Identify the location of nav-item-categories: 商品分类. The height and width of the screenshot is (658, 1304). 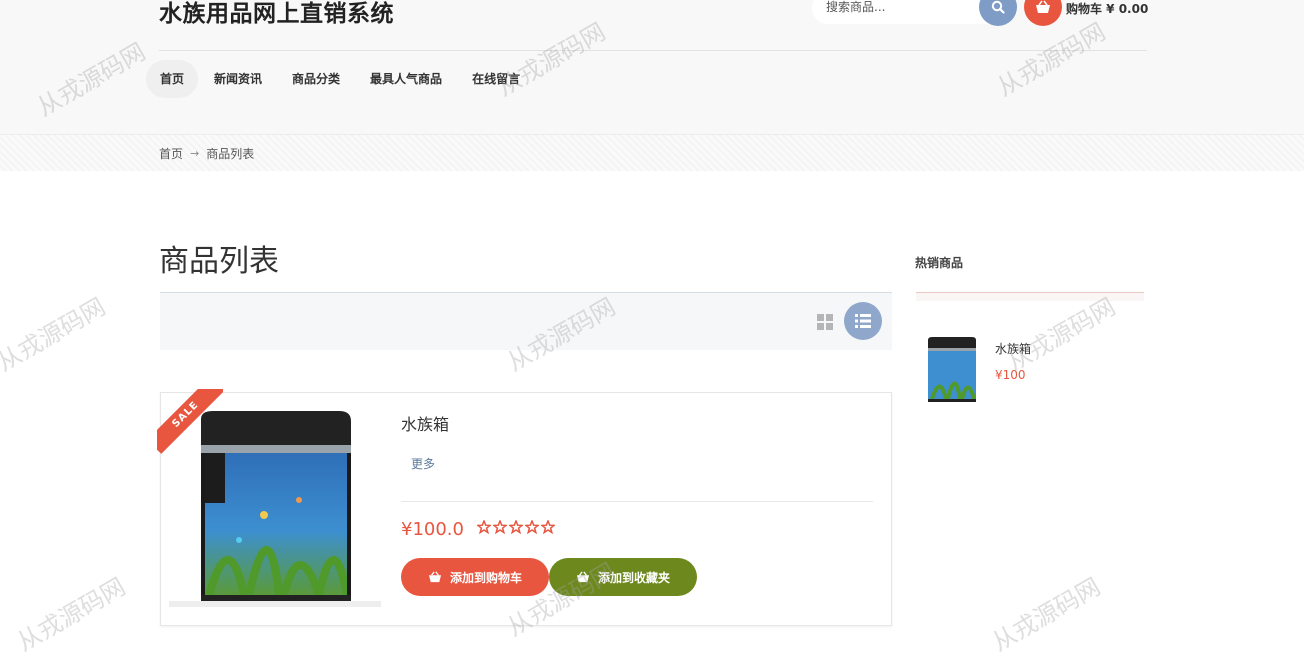
(316, 79).